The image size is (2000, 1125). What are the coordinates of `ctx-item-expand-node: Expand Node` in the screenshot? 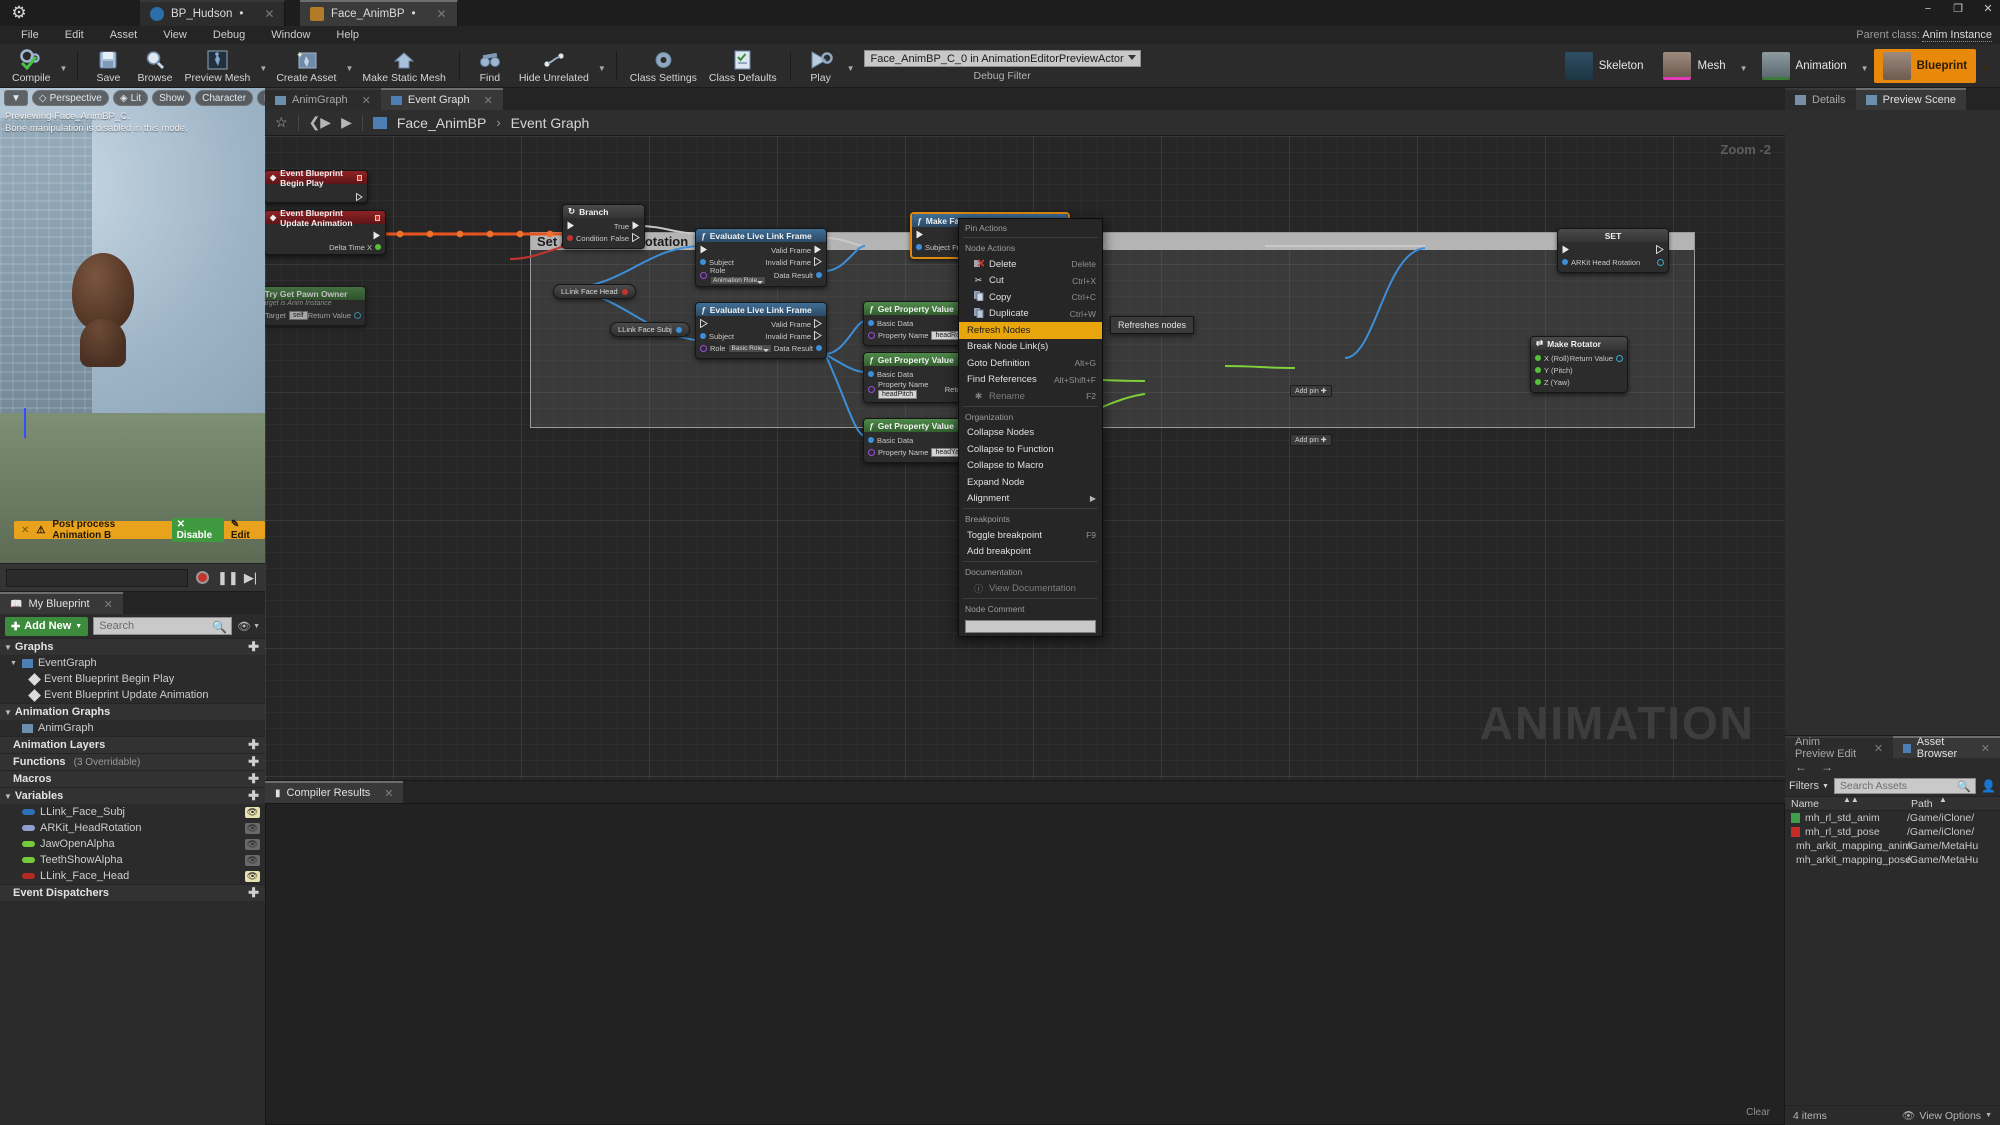 It's located at (1030, 482).